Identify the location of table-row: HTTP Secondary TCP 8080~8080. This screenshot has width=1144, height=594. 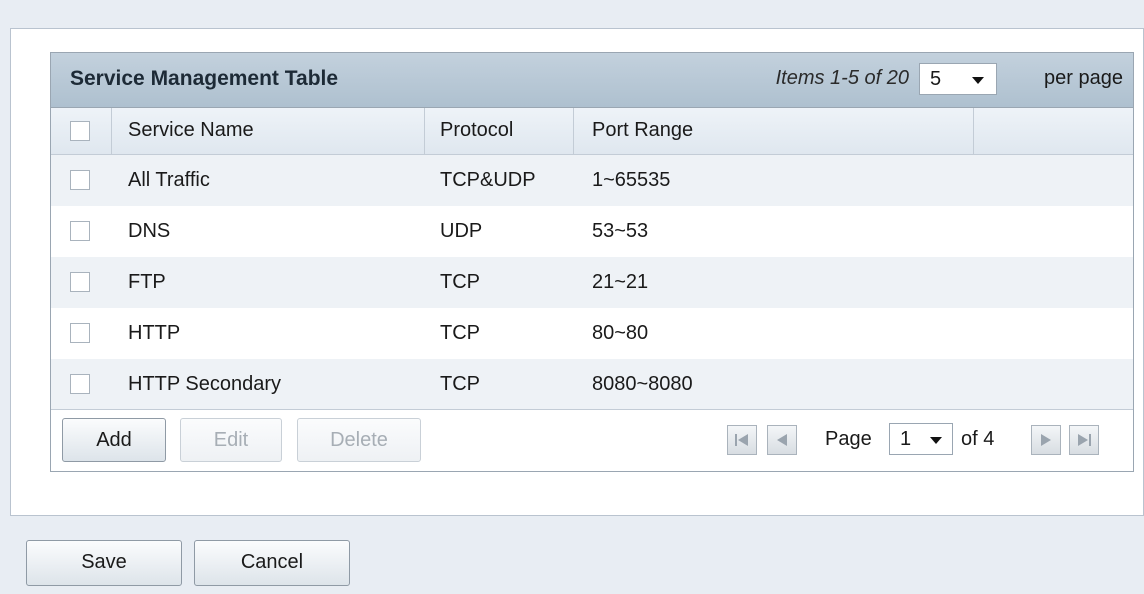
(592, 384).